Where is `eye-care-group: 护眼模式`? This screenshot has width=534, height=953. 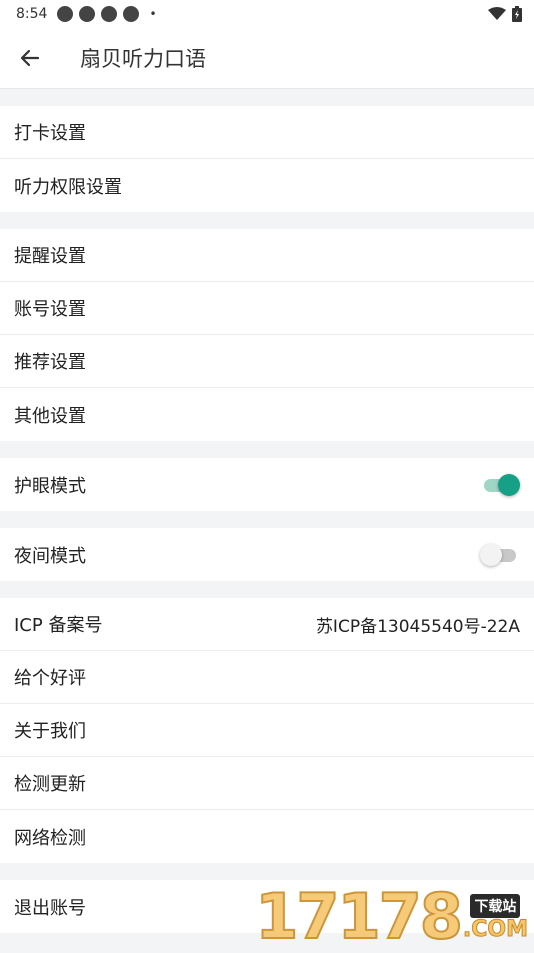 eye-care-group: 护眼模式 is located at coordinates (267, 484).